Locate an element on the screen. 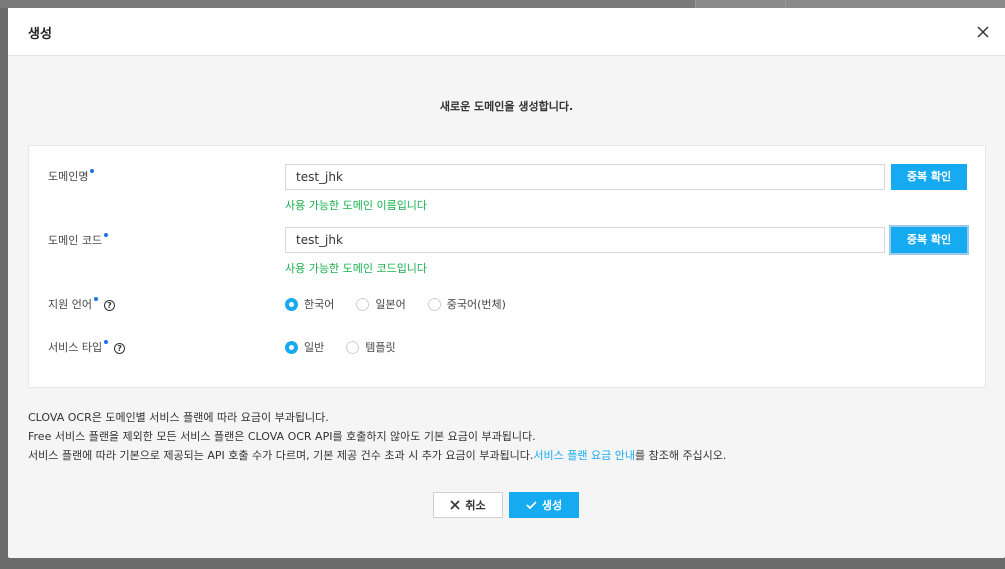  domain-code-check-button: 중복 확인 is located at coordinates (929, 240).